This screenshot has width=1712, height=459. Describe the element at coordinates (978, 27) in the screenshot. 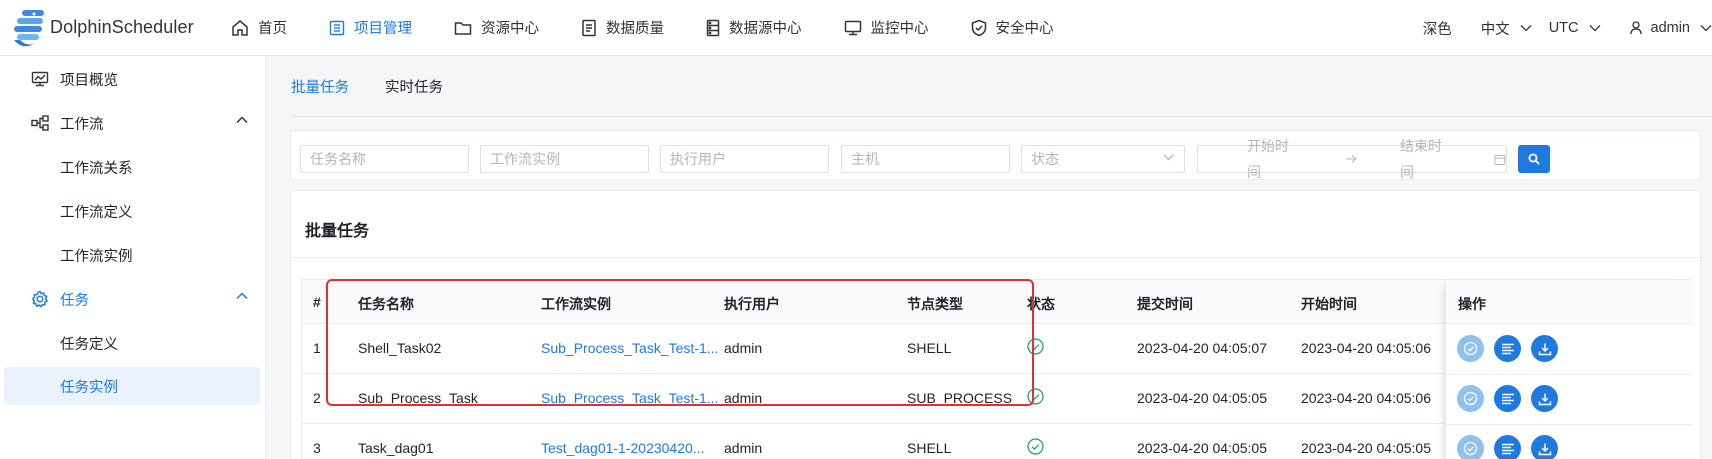

I see `shield-icon` at that location.